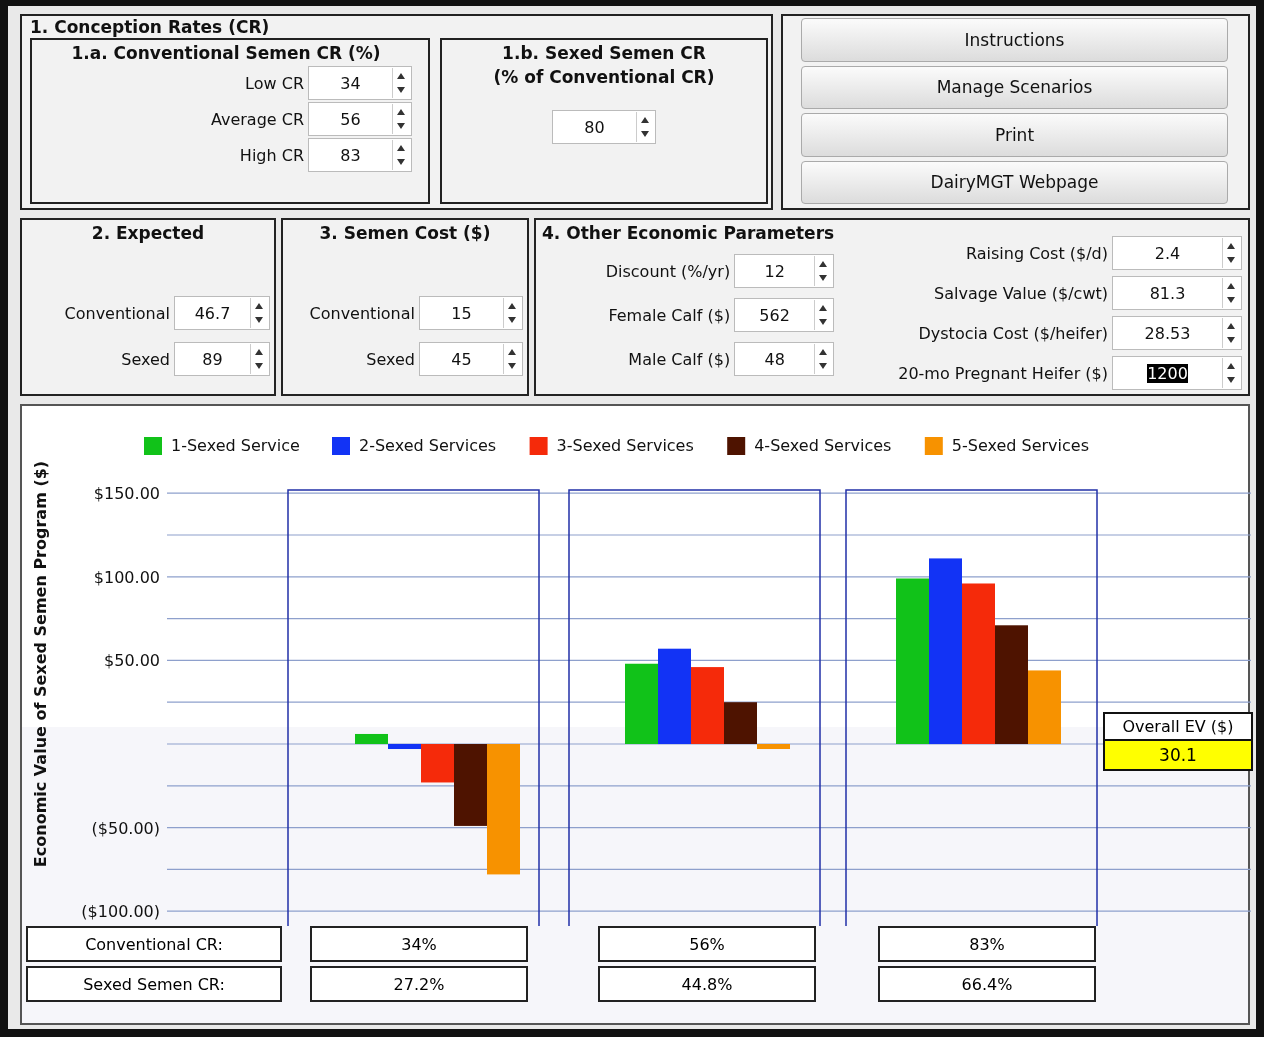 The width and height of the screenshot is (1264, 1037). What do you see at coordinates (126, 494) in the screenshot?
I see `axis-tick-label: $150.00` at bounding box center [126, 494].